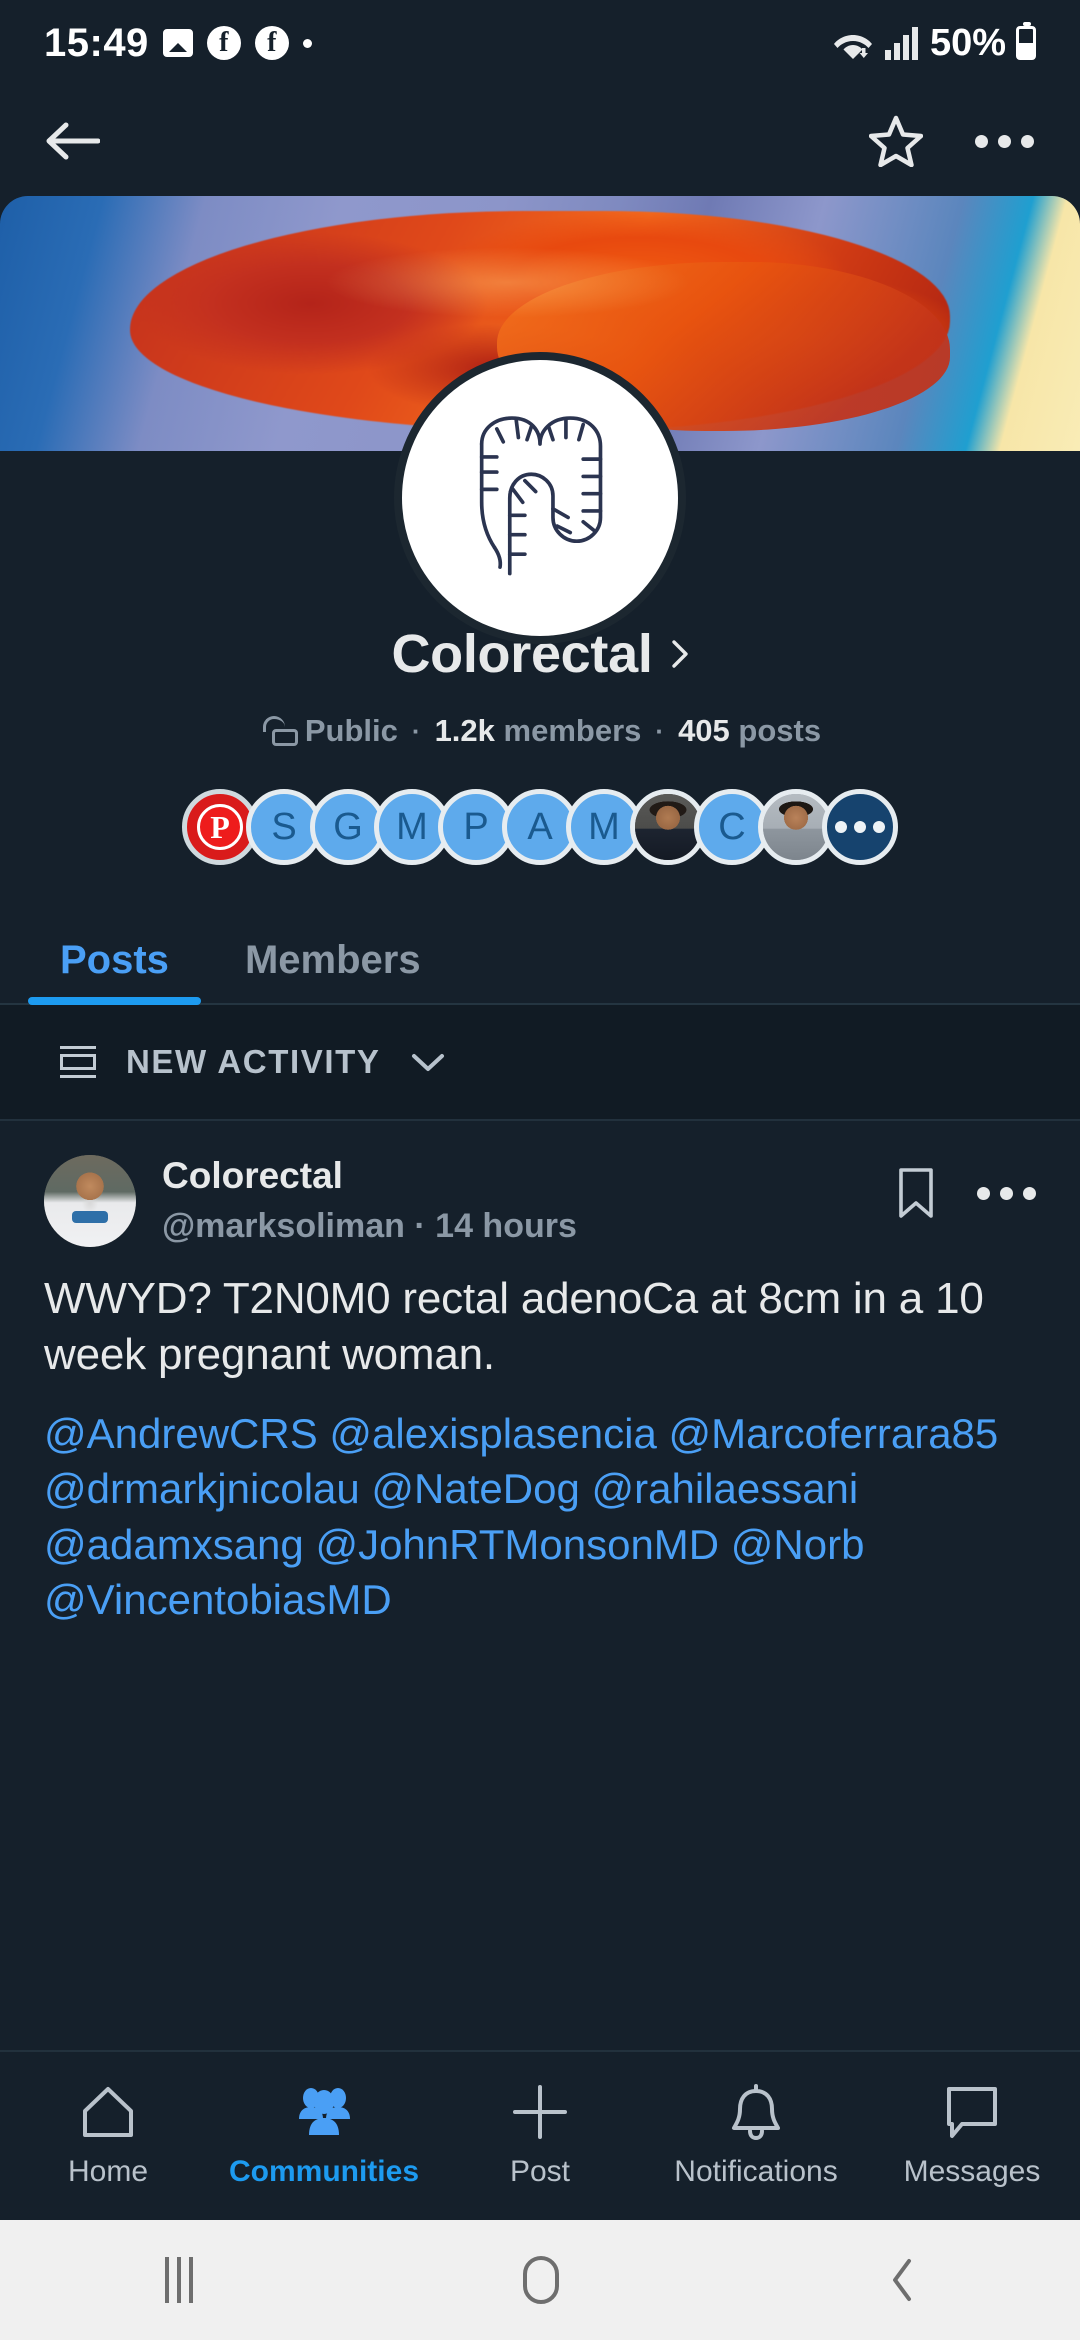 The image size is (1080, 2340). I want to click on chevron-right-icon, so click(679, 654).